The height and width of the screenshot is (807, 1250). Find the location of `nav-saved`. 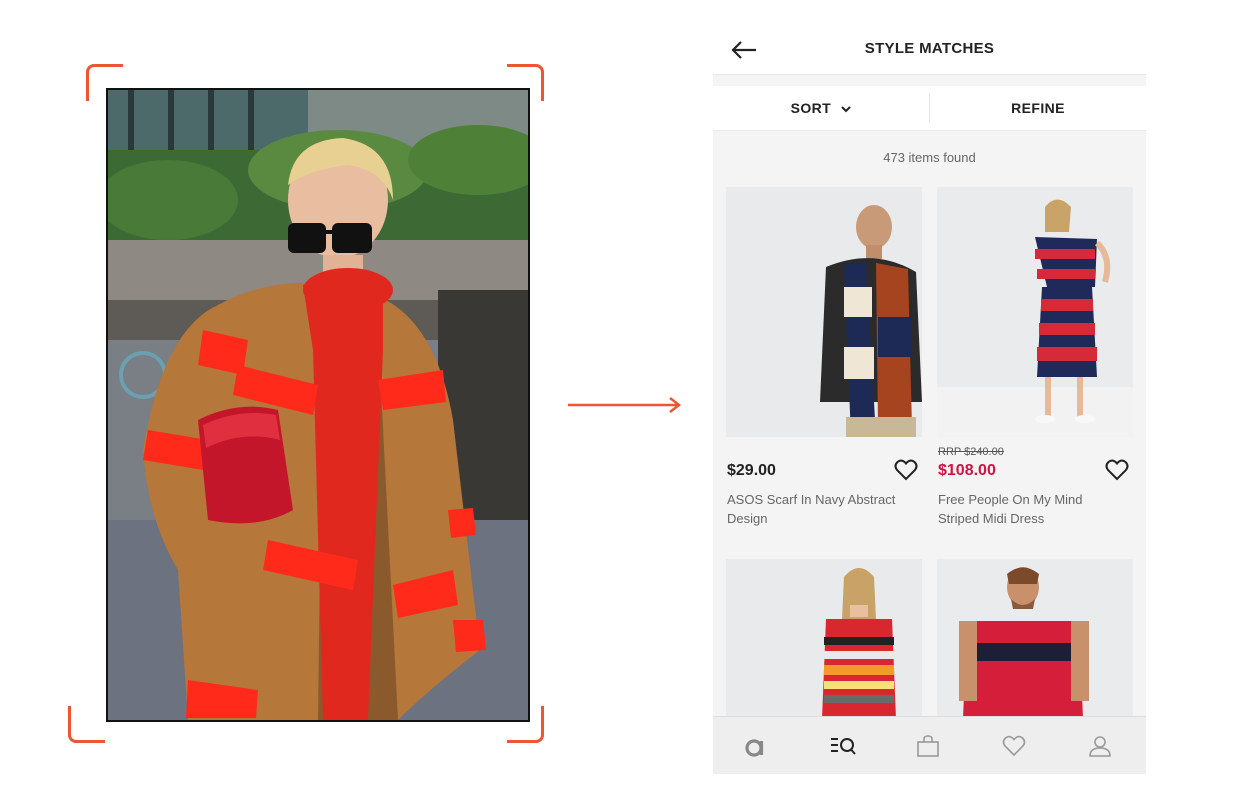

nav-saved is located at coordinates (1014, 745).